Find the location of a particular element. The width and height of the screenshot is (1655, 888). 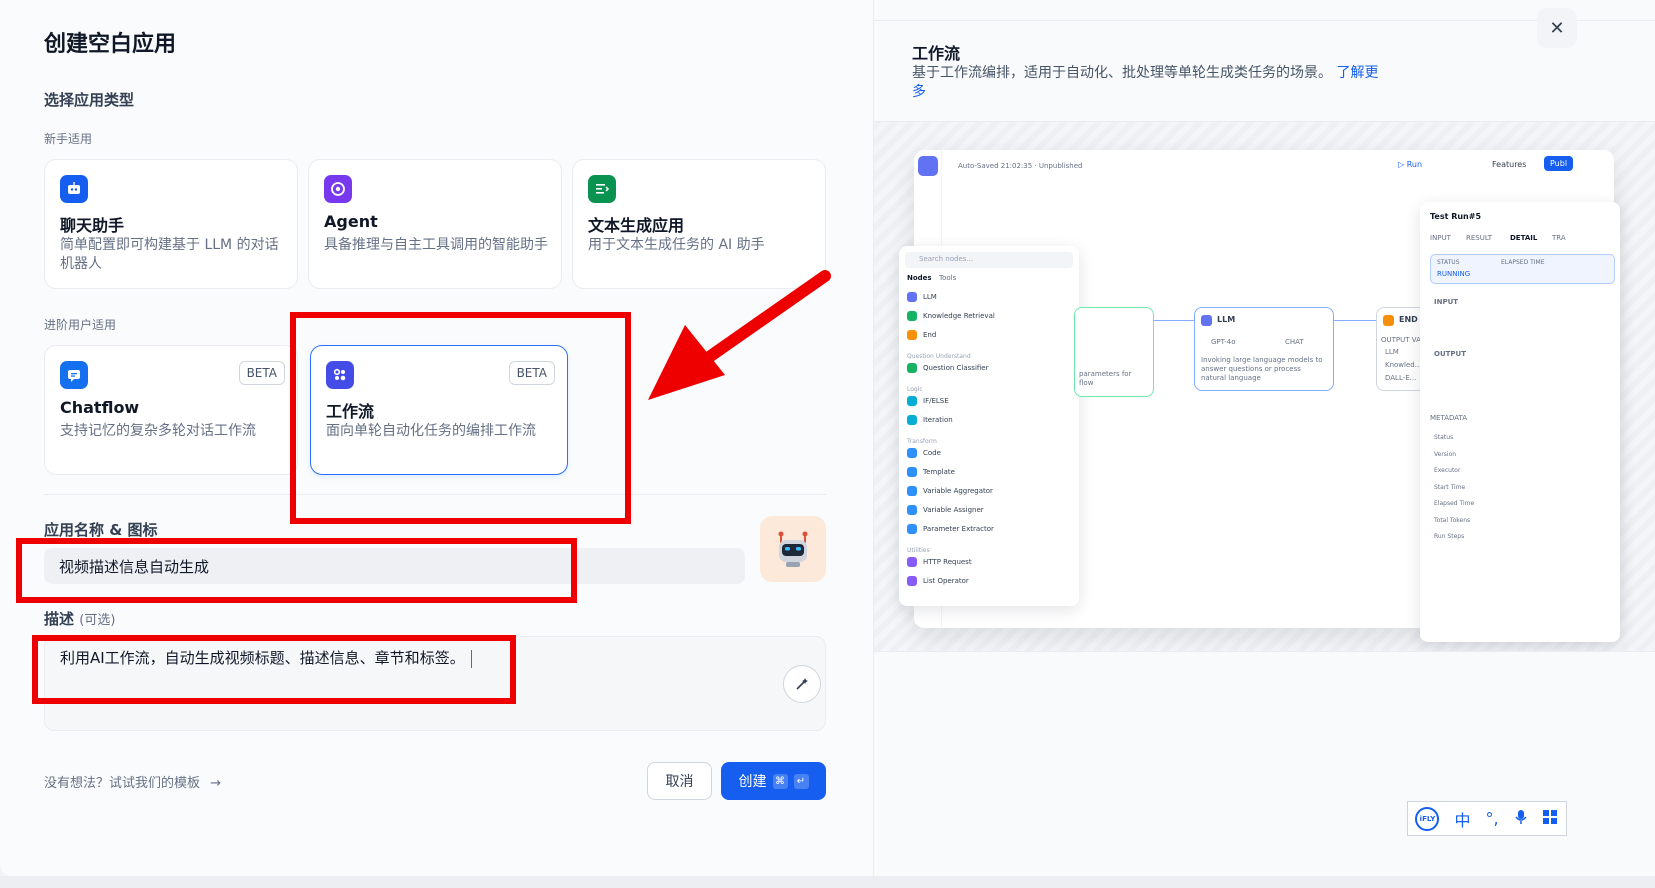

arrow-right-icon: → is located at coordinates (216, 783).